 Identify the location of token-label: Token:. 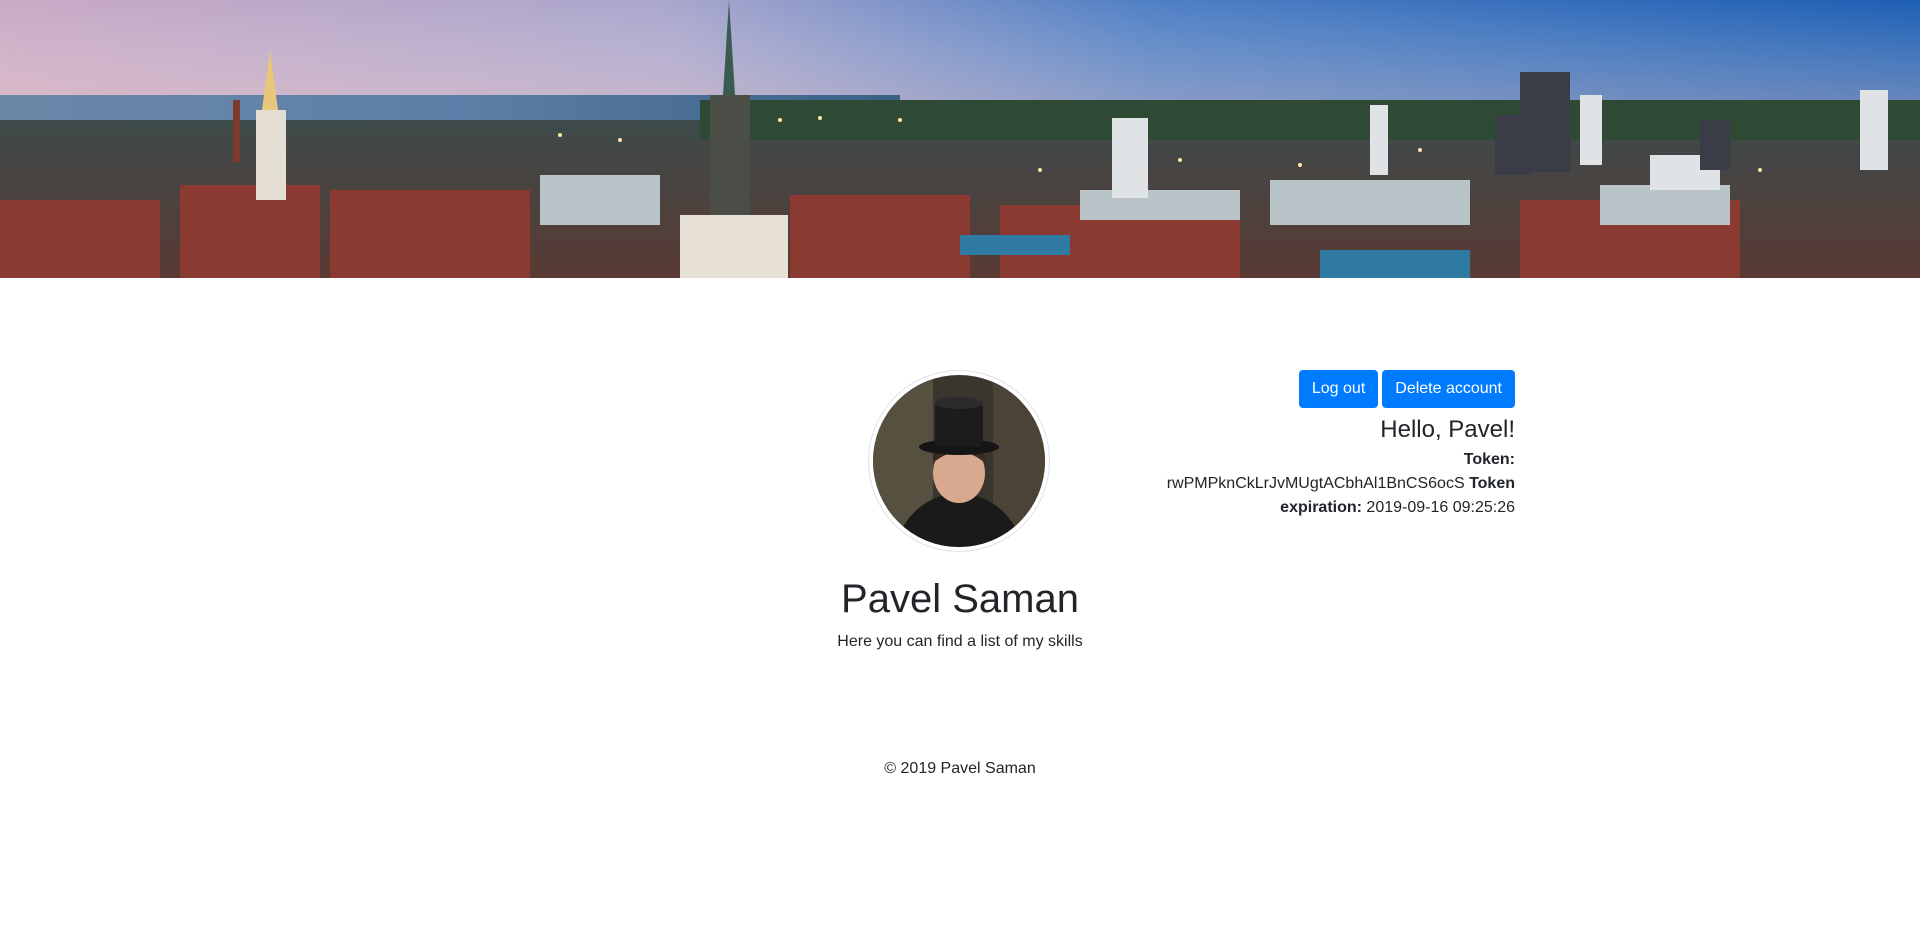
(1489, 459).